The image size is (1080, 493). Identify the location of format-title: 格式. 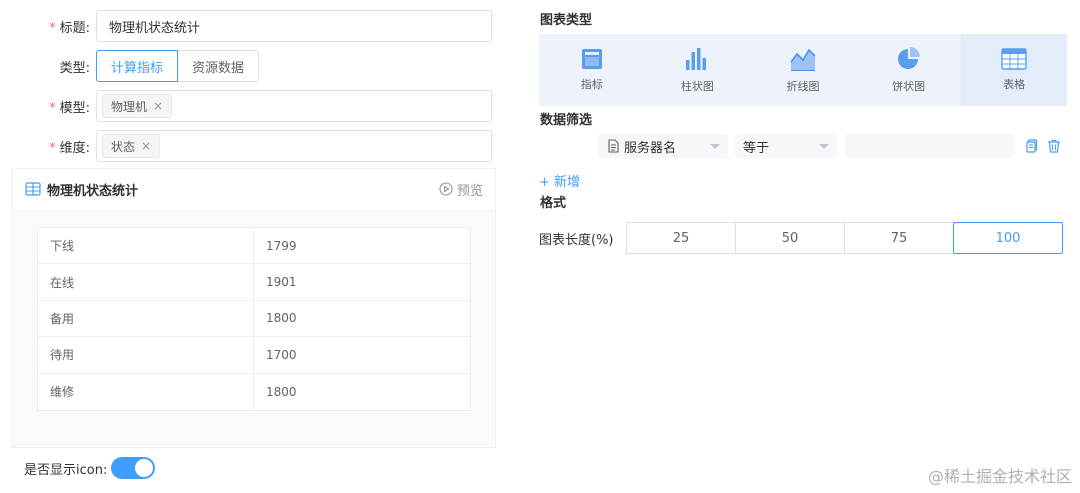
(553, 203).